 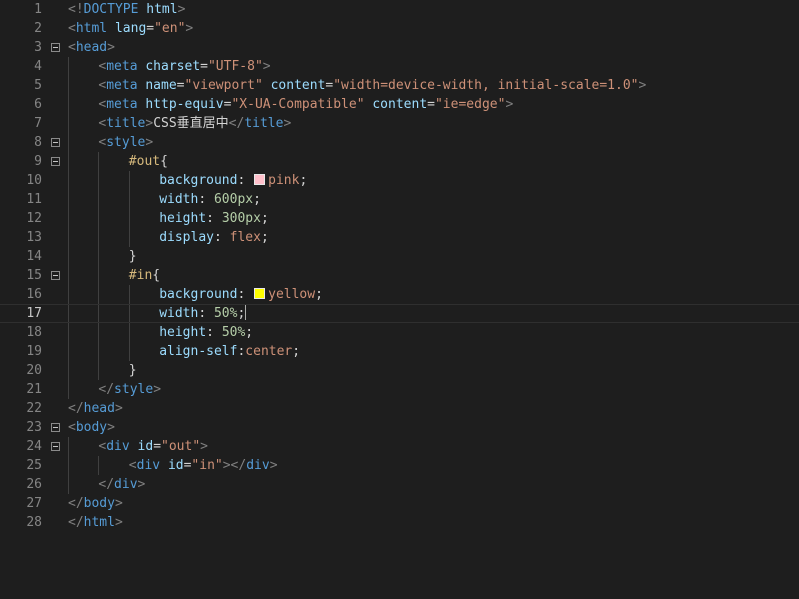 I want to click on token-num: 600px, so click(x=233, y=199).